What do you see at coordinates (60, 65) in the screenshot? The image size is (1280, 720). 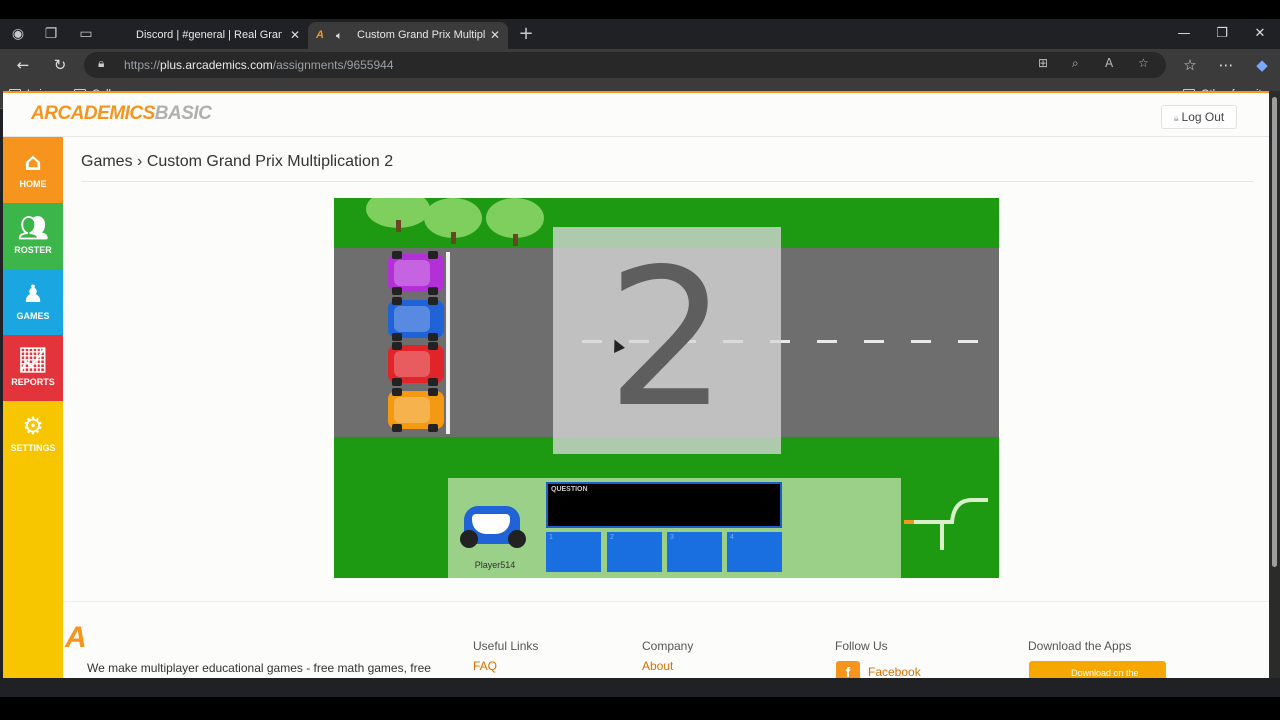 I see `refresh-icon: ↻` at bounding box center [60, 65].